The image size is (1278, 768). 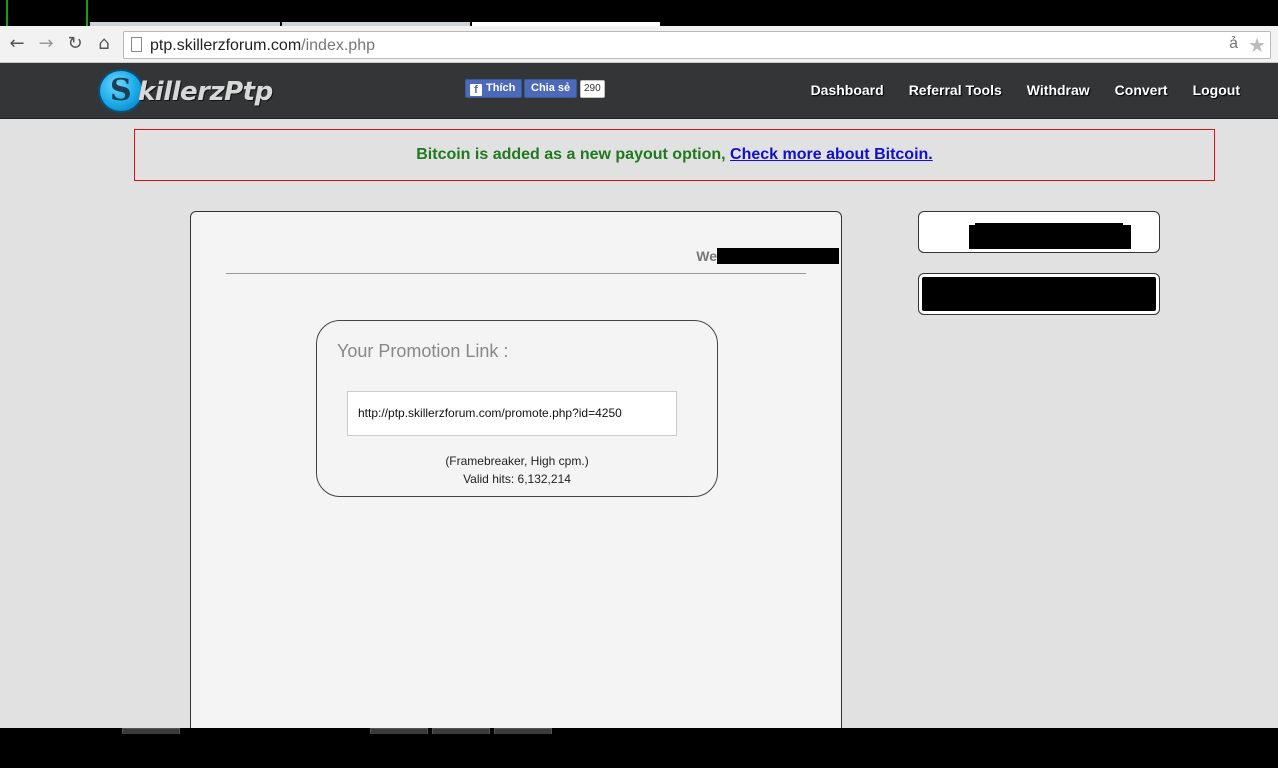 I want to click on facebook-icon: f, so click(x=476, y=90).